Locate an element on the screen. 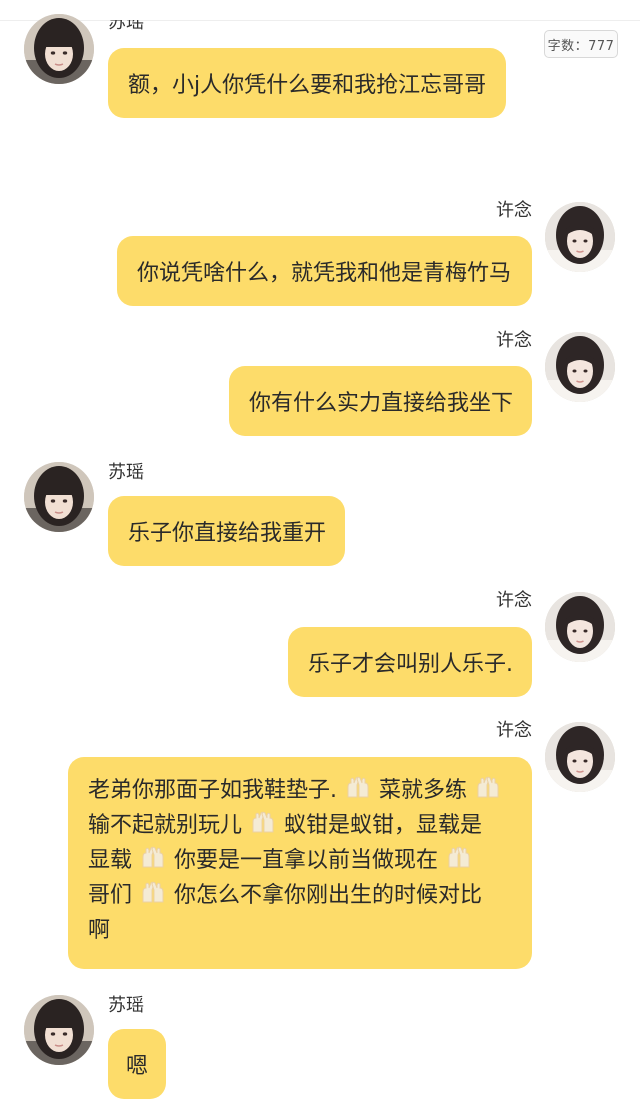 The image size is (640, 1100). message-text: 输不起就别玩儿 is located at coordinates (165, 825).